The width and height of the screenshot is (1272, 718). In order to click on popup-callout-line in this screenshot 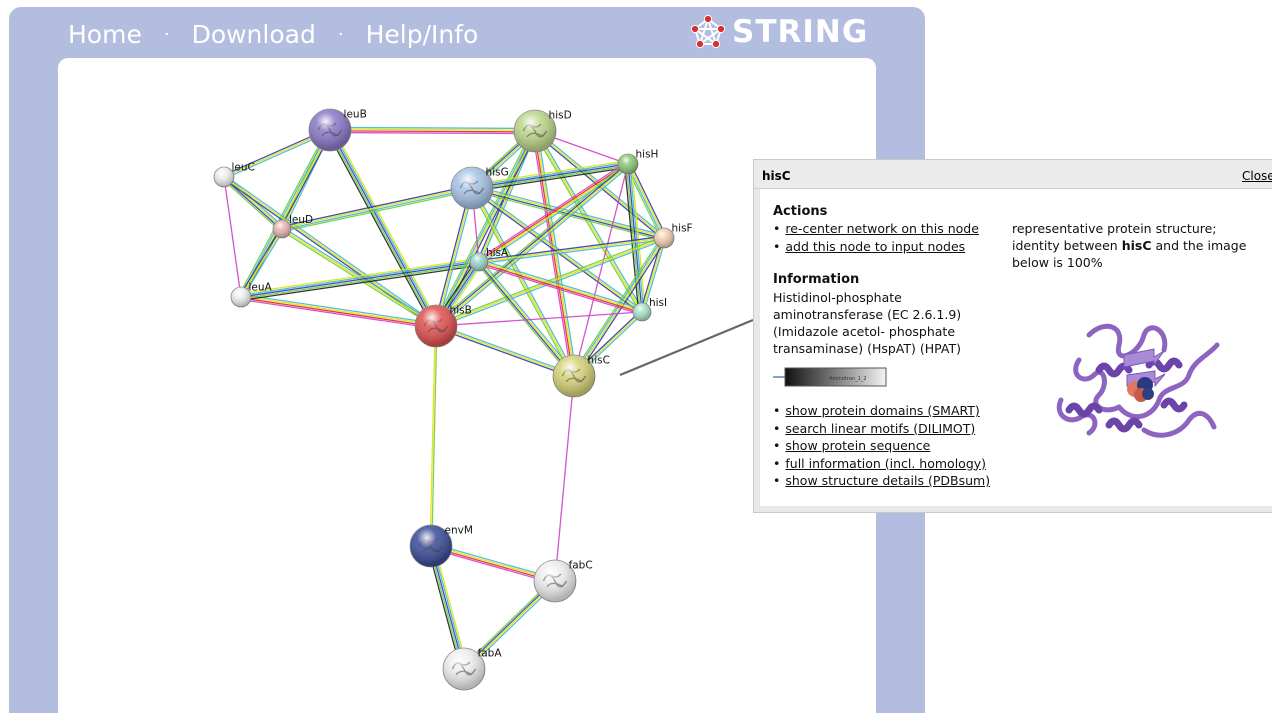, I will do `click(686, 347)`.